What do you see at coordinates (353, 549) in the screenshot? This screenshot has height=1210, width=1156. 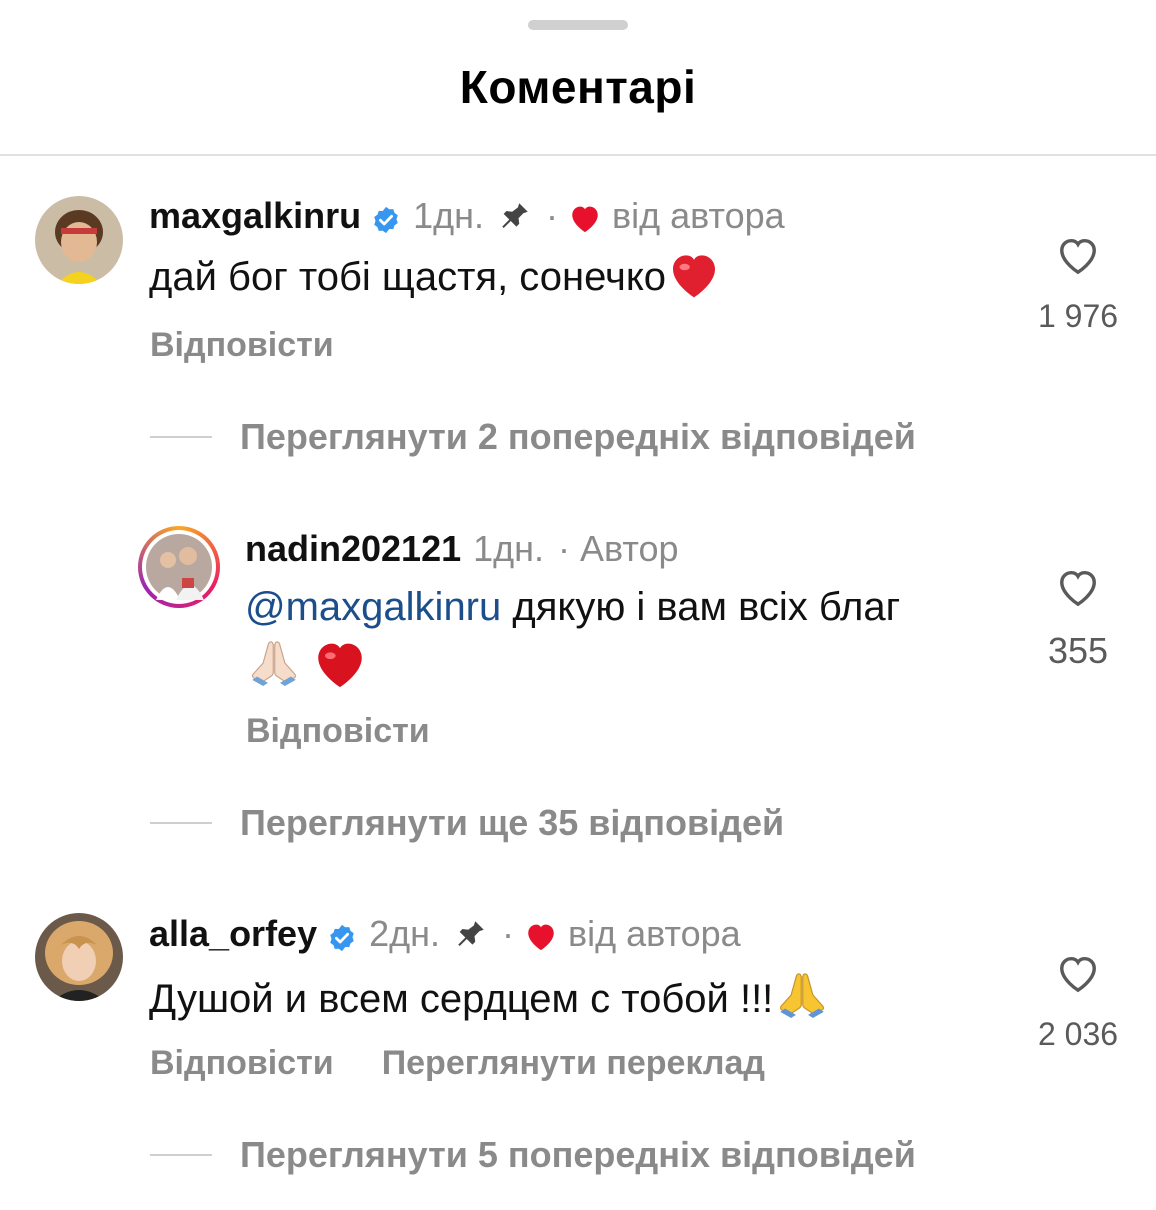 I see `comment-username: nadin202121` at bounding box center [353, 549].